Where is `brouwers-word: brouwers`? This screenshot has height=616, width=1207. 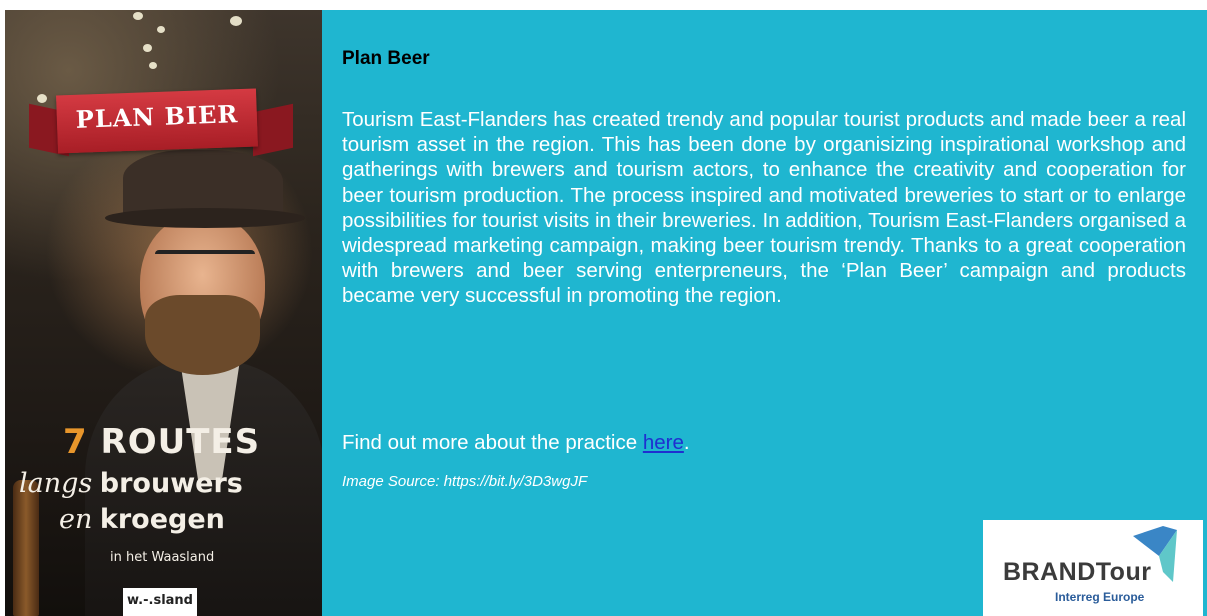 brouwers-word: brouwers is located at coordinates (171, 483).